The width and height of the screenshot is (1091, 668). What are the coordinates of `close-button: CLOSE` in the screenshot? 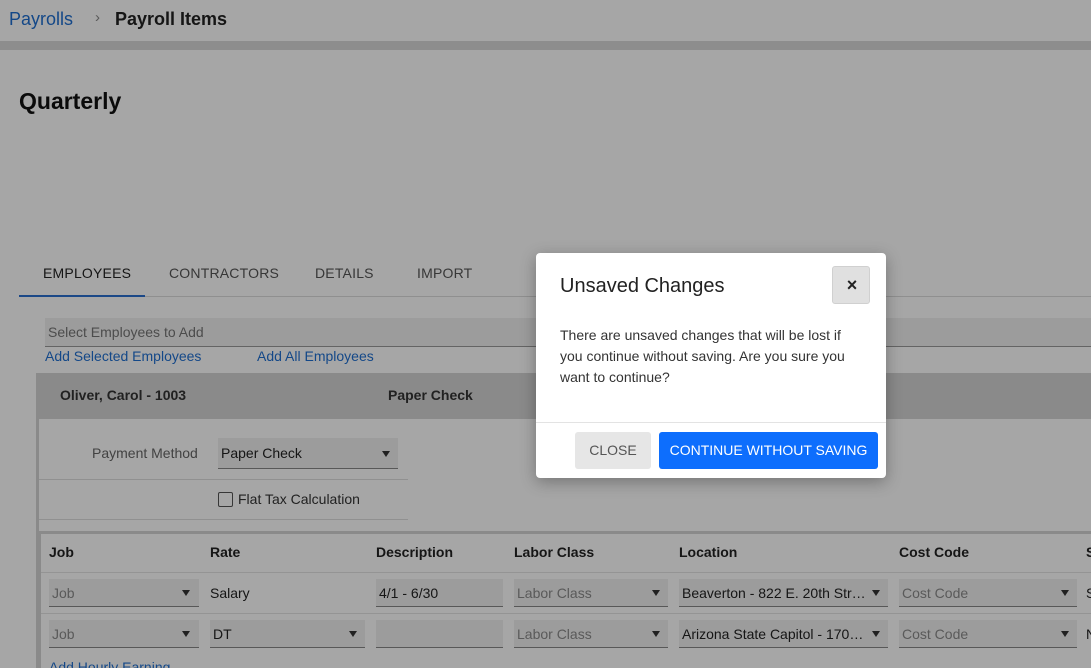 It's located at (613, 450).